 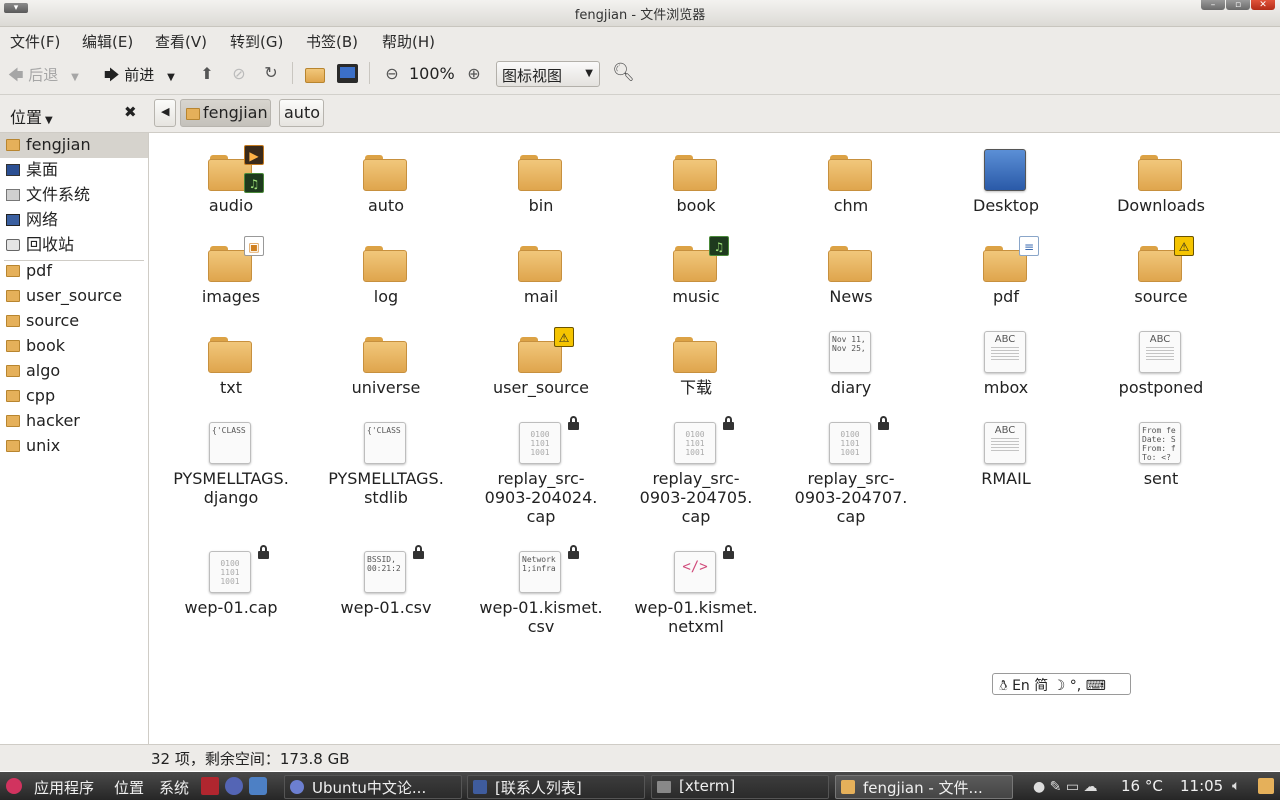 I want to click on computer-icon, so click(x=347, y=72).